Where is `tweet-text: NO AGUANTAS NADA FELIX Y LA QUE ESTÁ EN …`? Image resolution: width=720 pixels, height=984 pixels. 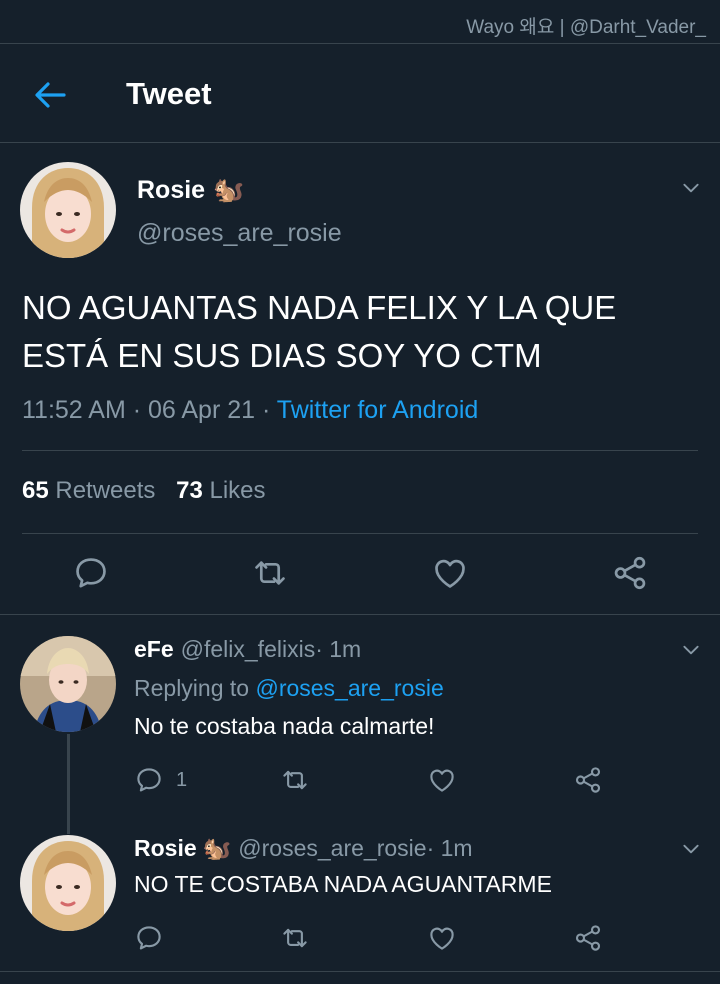
tweet-text: NO AGUANTAS NADA FELIX Y LA QUE ESTÁ EN … is located at coordinates (319, 331).